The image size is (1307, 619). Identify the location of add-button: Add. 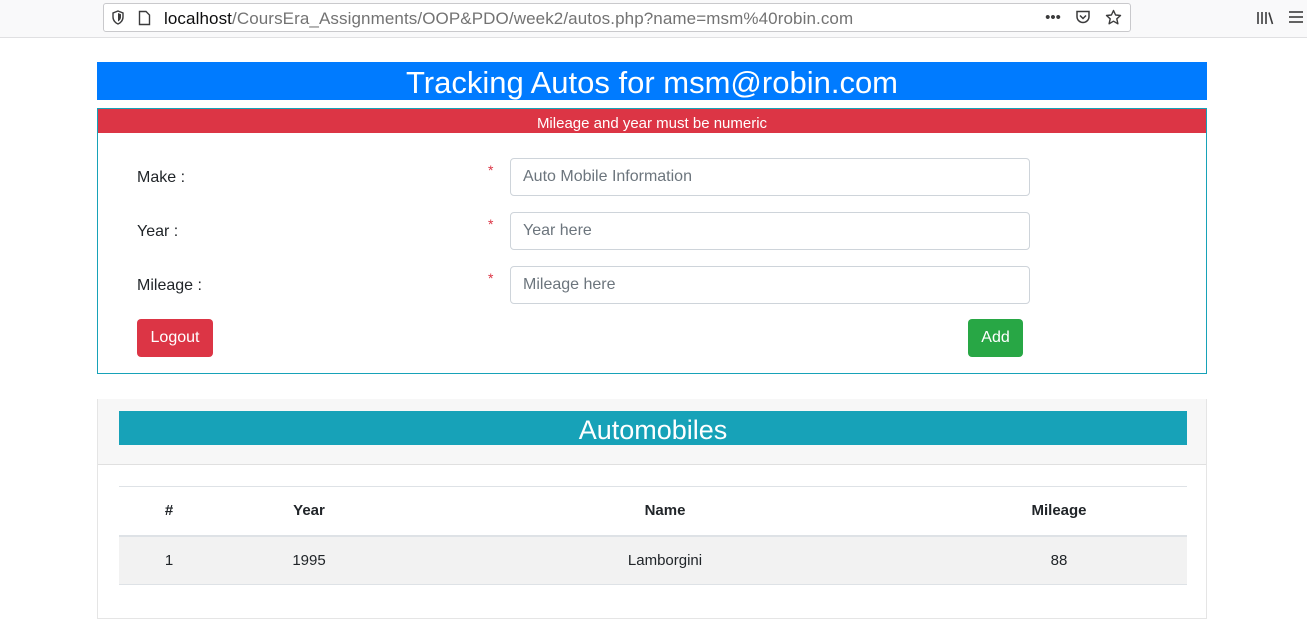
(995, 338).